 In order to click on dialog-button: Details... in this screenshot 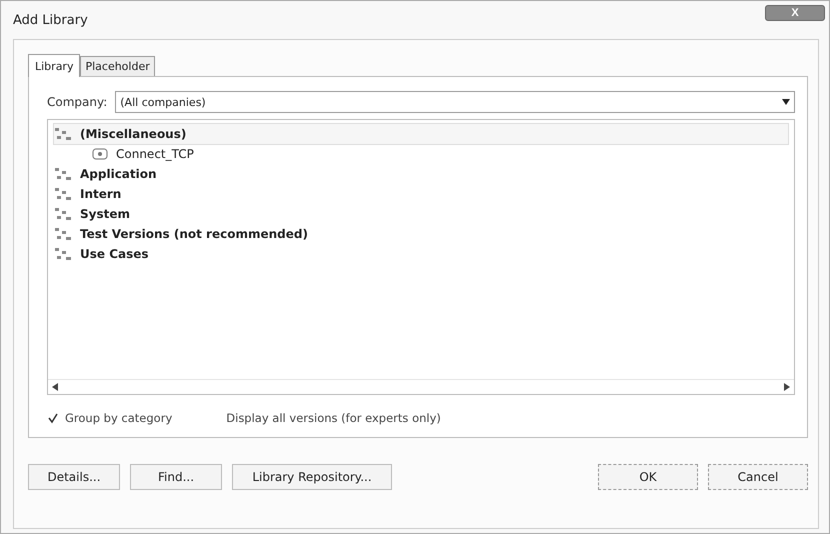, I will do `click(74, 477)`.